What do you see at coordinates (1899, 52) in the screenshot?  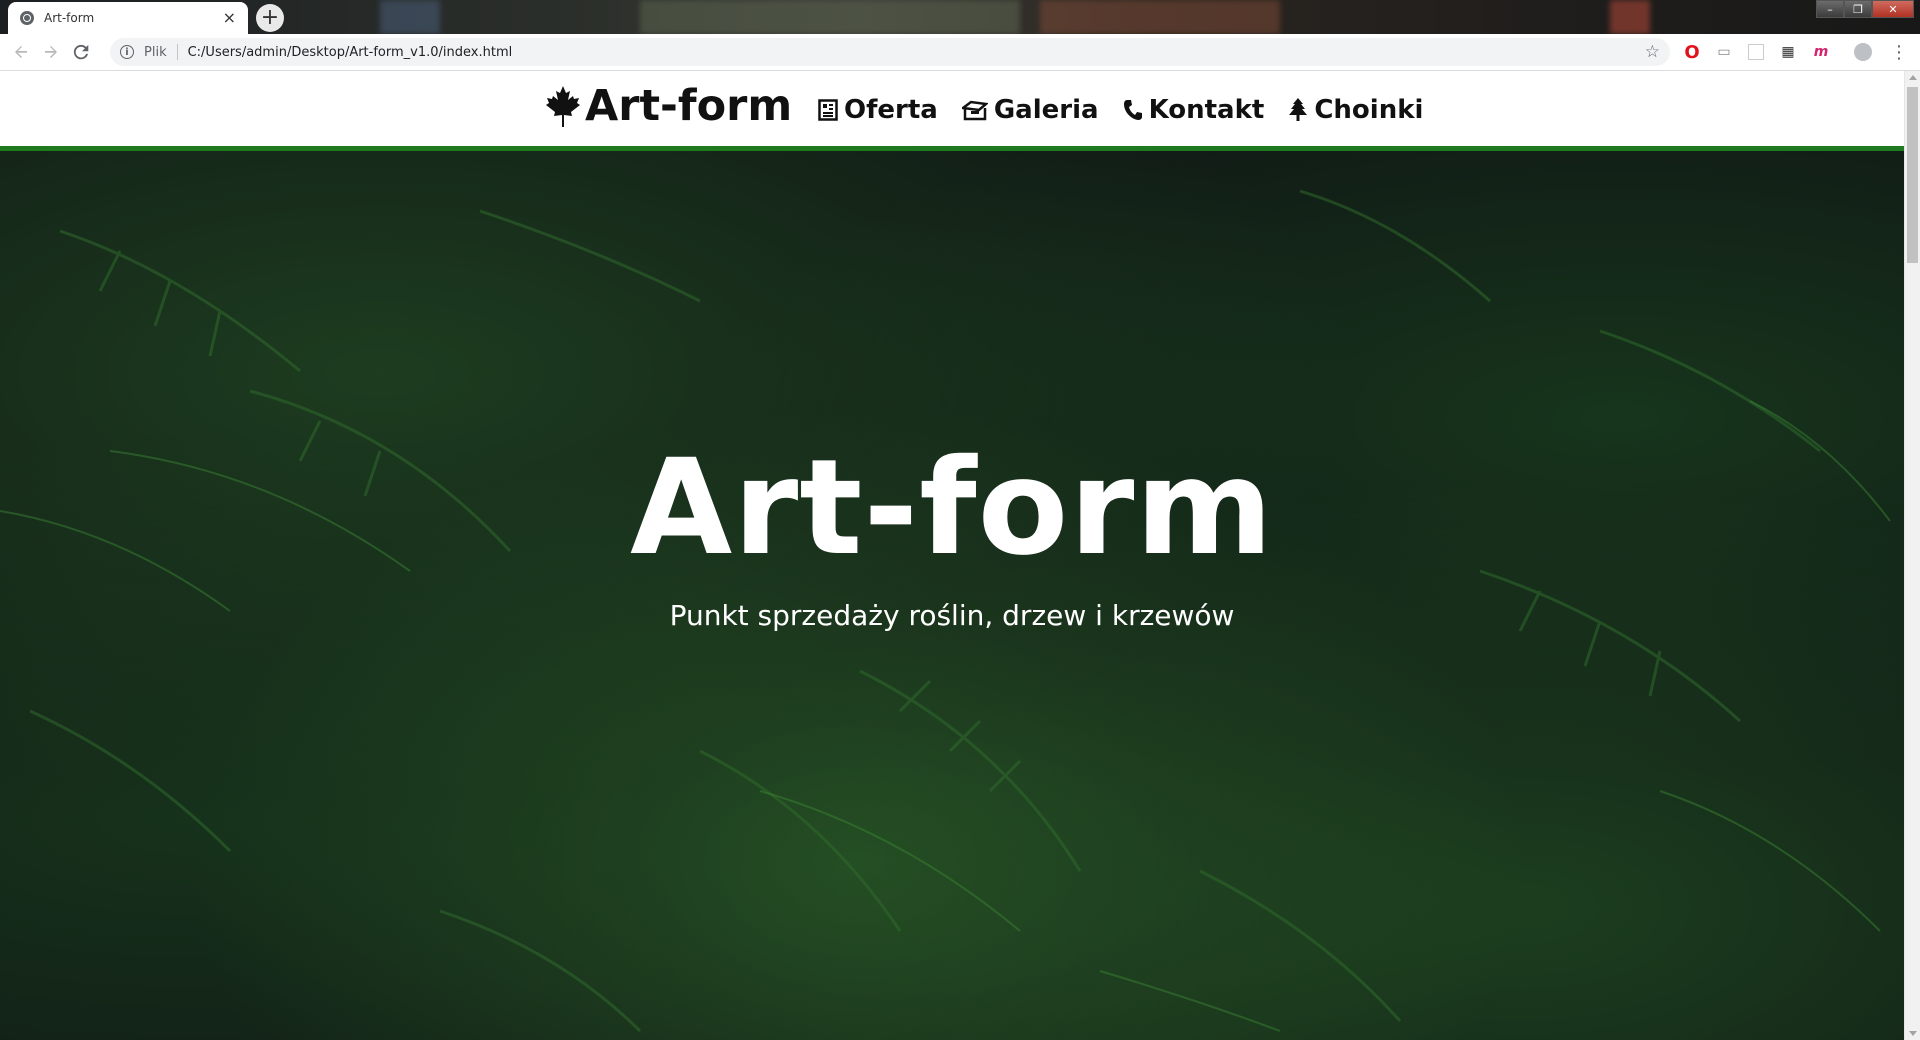 I see `kebab-menu-icon: ⋮` at bounding box center [1899, 52].